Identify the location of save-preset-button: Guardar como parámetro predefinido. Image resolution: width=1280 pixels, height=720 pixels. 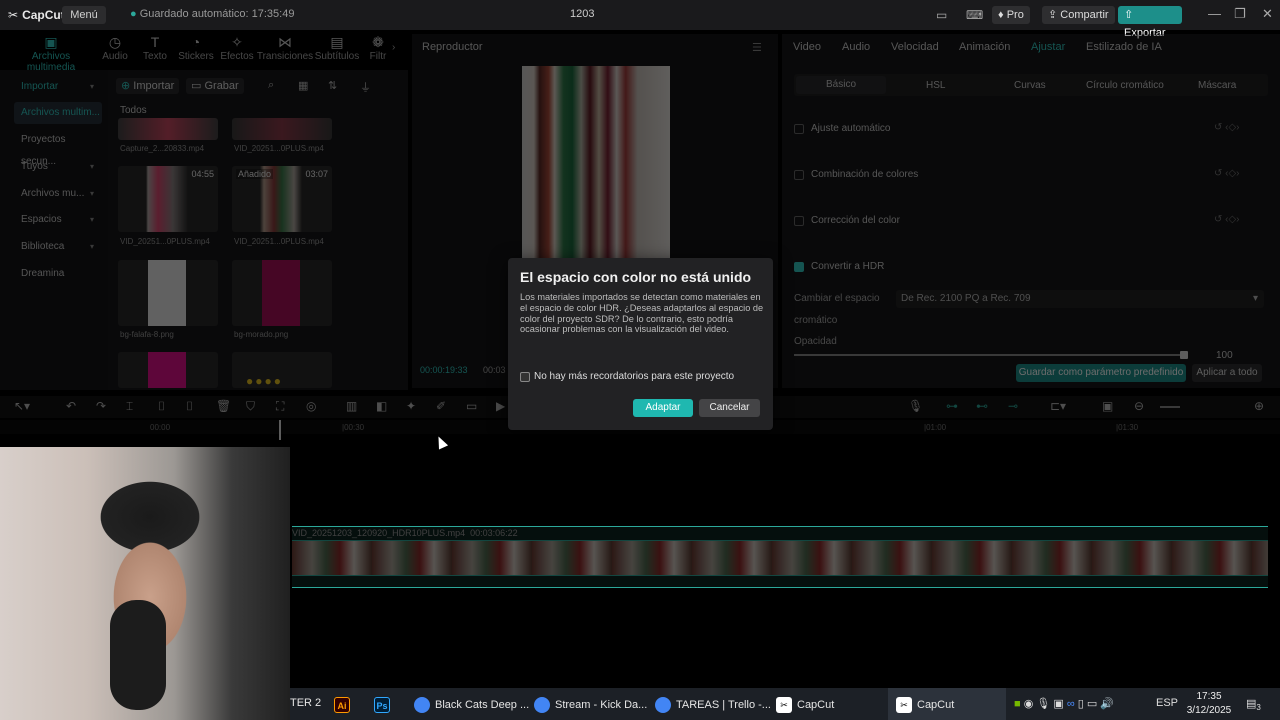
(1101, 373).